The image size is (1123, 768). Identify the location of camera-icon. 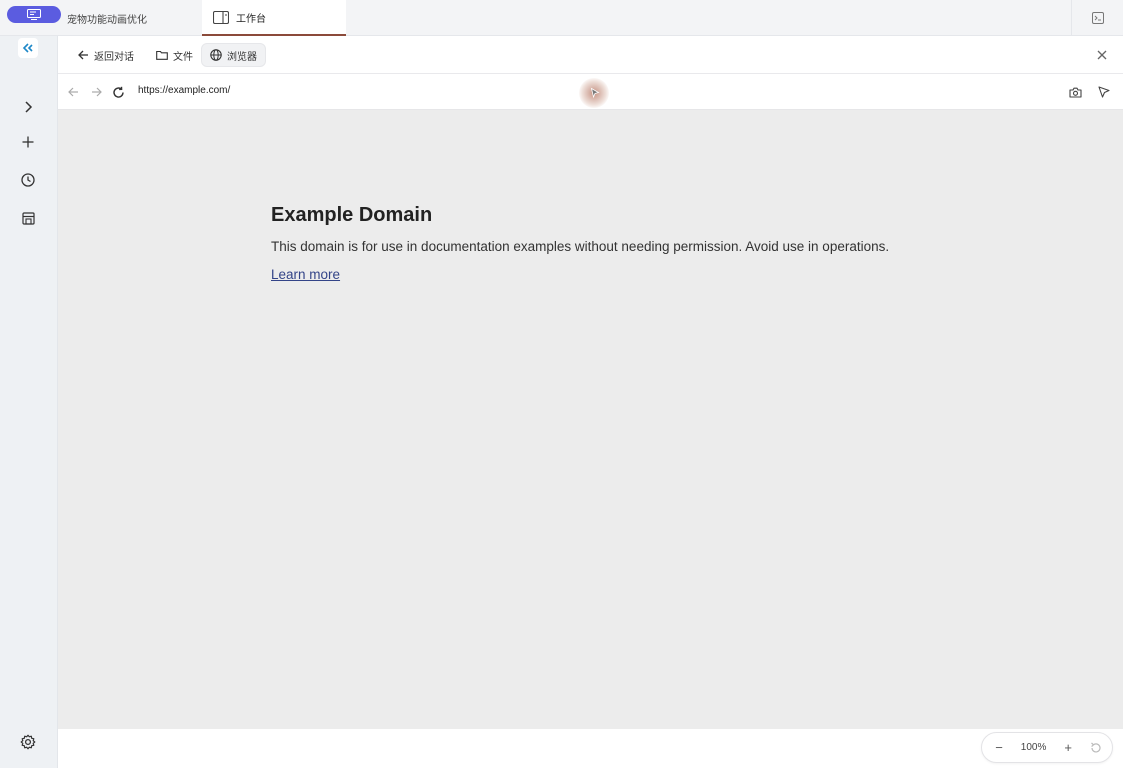
(1075, 92).